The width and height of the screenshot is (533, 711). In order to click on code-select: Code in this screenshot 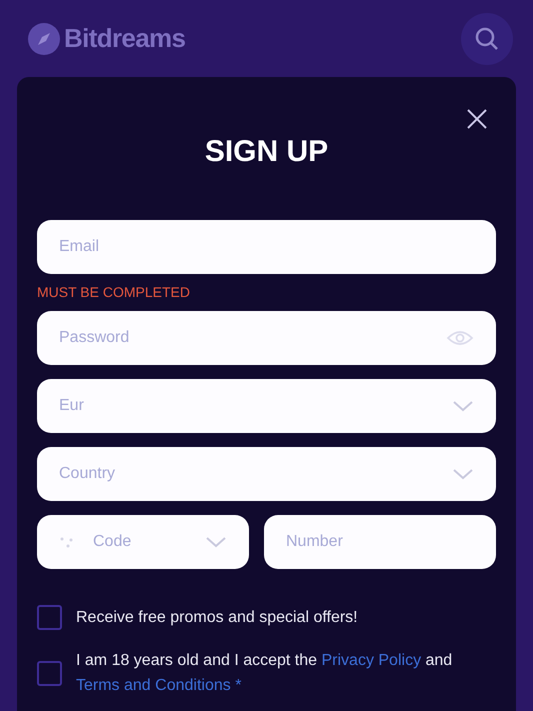, I will do `click(143, 542)`.